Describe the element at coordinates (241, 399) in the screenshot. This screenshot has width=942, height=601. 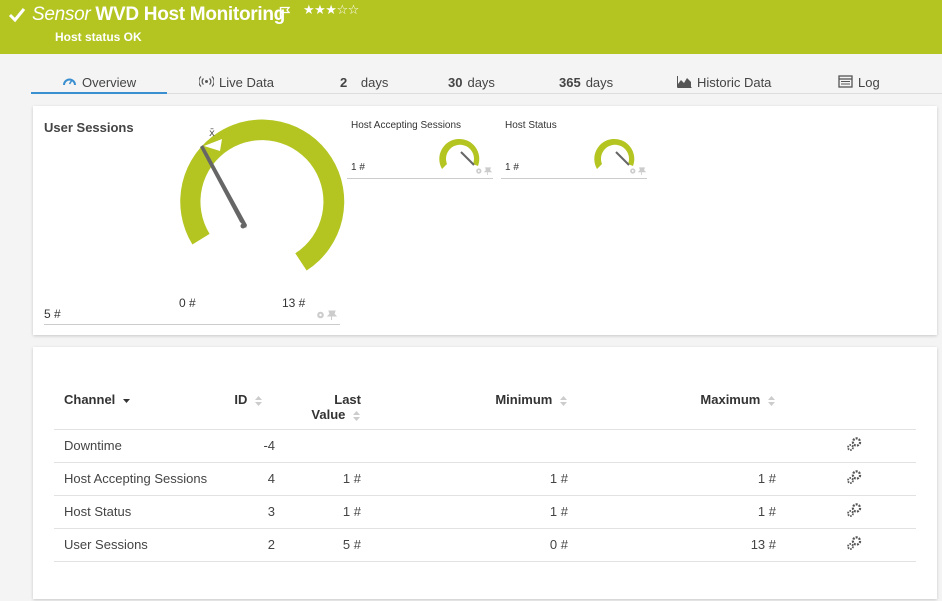
I see `col-label: ID` at that location.